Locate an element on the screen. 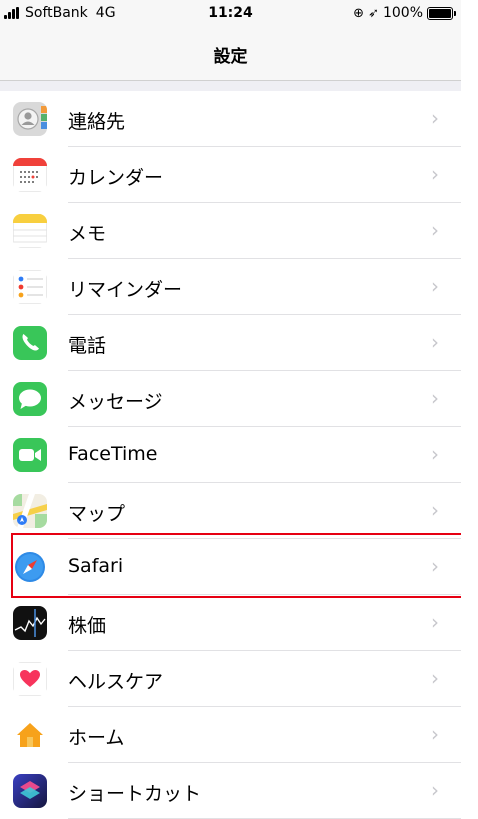  settings-row: メモ › is located at coordinates (230, 231).